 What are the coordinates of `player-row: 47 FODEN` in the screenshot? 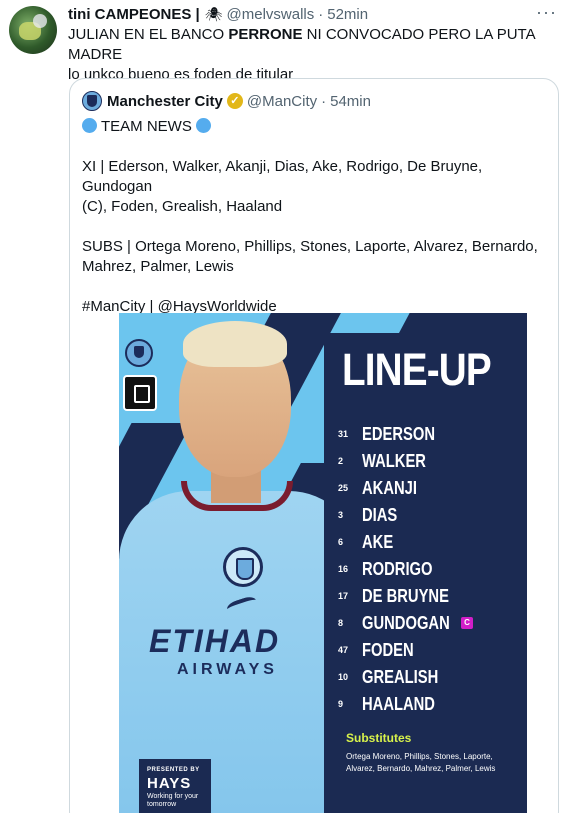 It's located at (381, 650).